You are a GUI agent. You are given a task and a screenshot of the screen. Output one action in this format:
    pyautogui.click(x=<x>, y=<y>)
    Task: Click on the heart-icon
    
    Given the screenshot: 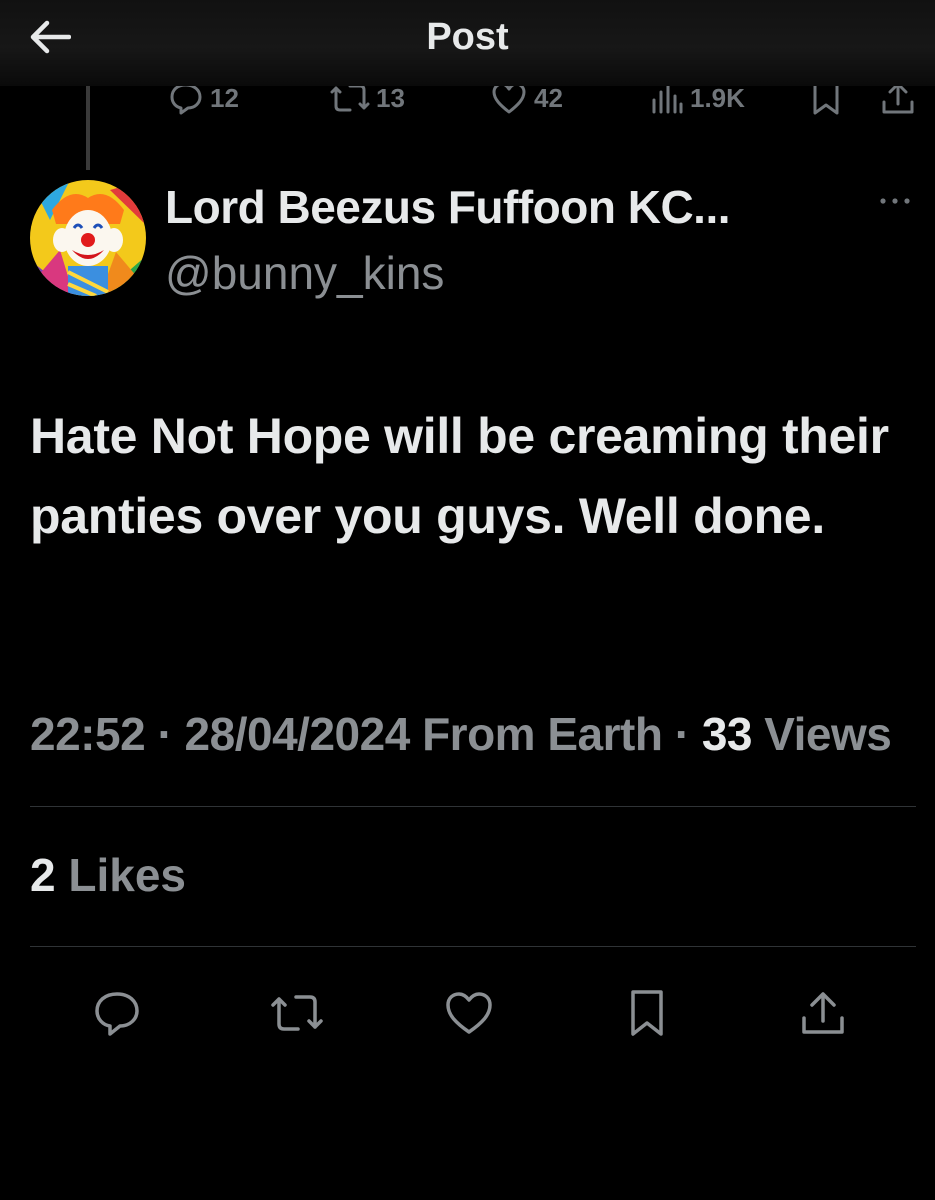 What is the action you would take?
    pyautogui.click(x=469, y=1013)
    